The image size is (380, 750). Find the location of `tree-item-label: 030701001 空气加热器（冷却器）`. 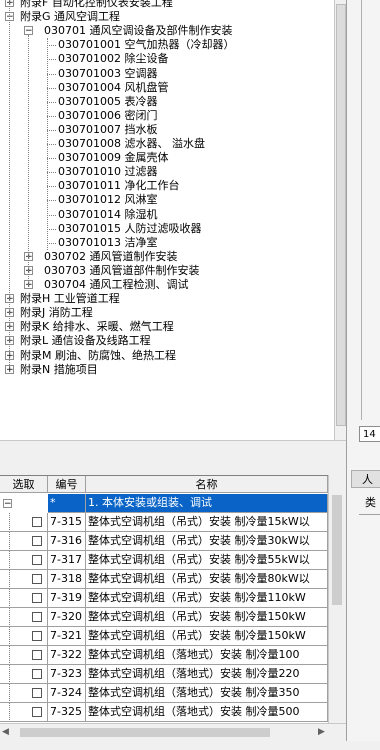

tree-item-label: 030701001 空气加热器（冷却器） is located at coordinates (146, 45).